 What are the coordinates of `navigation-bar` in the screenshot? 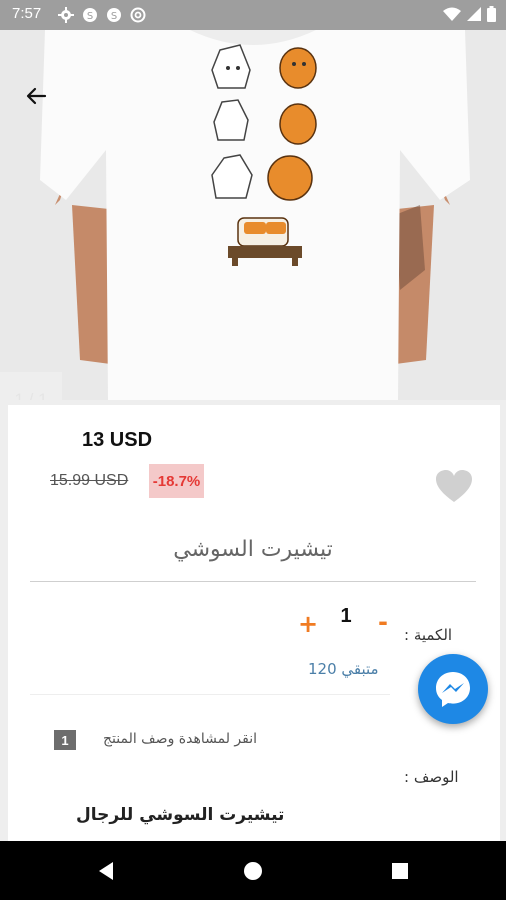 It's located at (253, 870).